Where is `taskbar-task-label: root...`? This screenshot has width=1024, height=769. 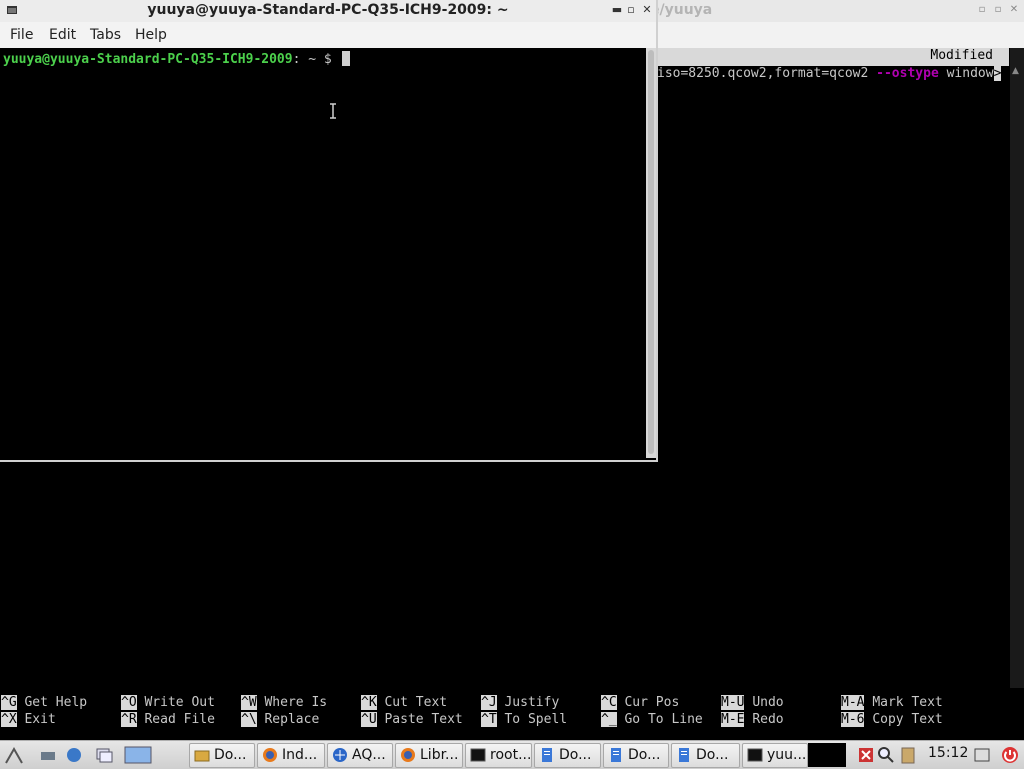
taskbar-task-label: root... is located at coordinates (511, 755).